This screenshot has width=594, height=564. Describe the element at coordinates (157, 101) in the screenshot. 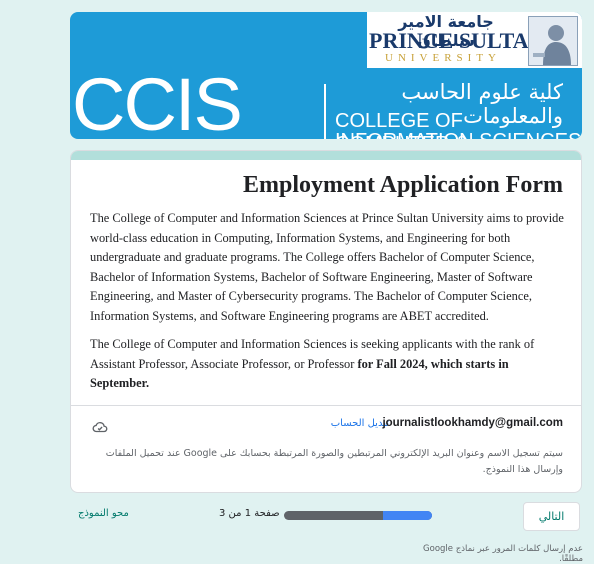

I see `college-abbreviation: CCIS` at that location.